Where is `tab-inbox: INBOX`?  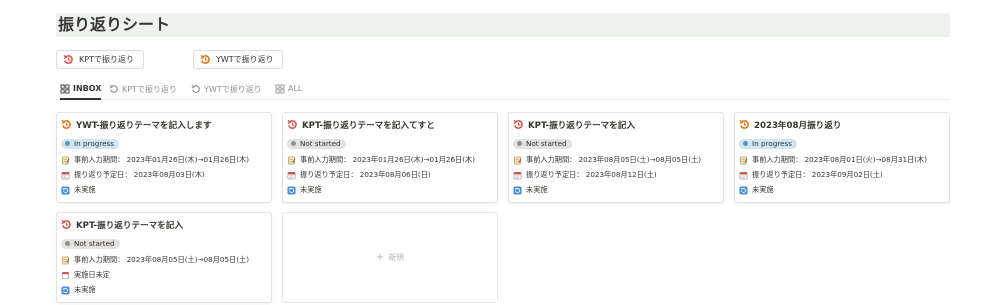 tab-inbox: INBOX is located at coordinates (81, 92).